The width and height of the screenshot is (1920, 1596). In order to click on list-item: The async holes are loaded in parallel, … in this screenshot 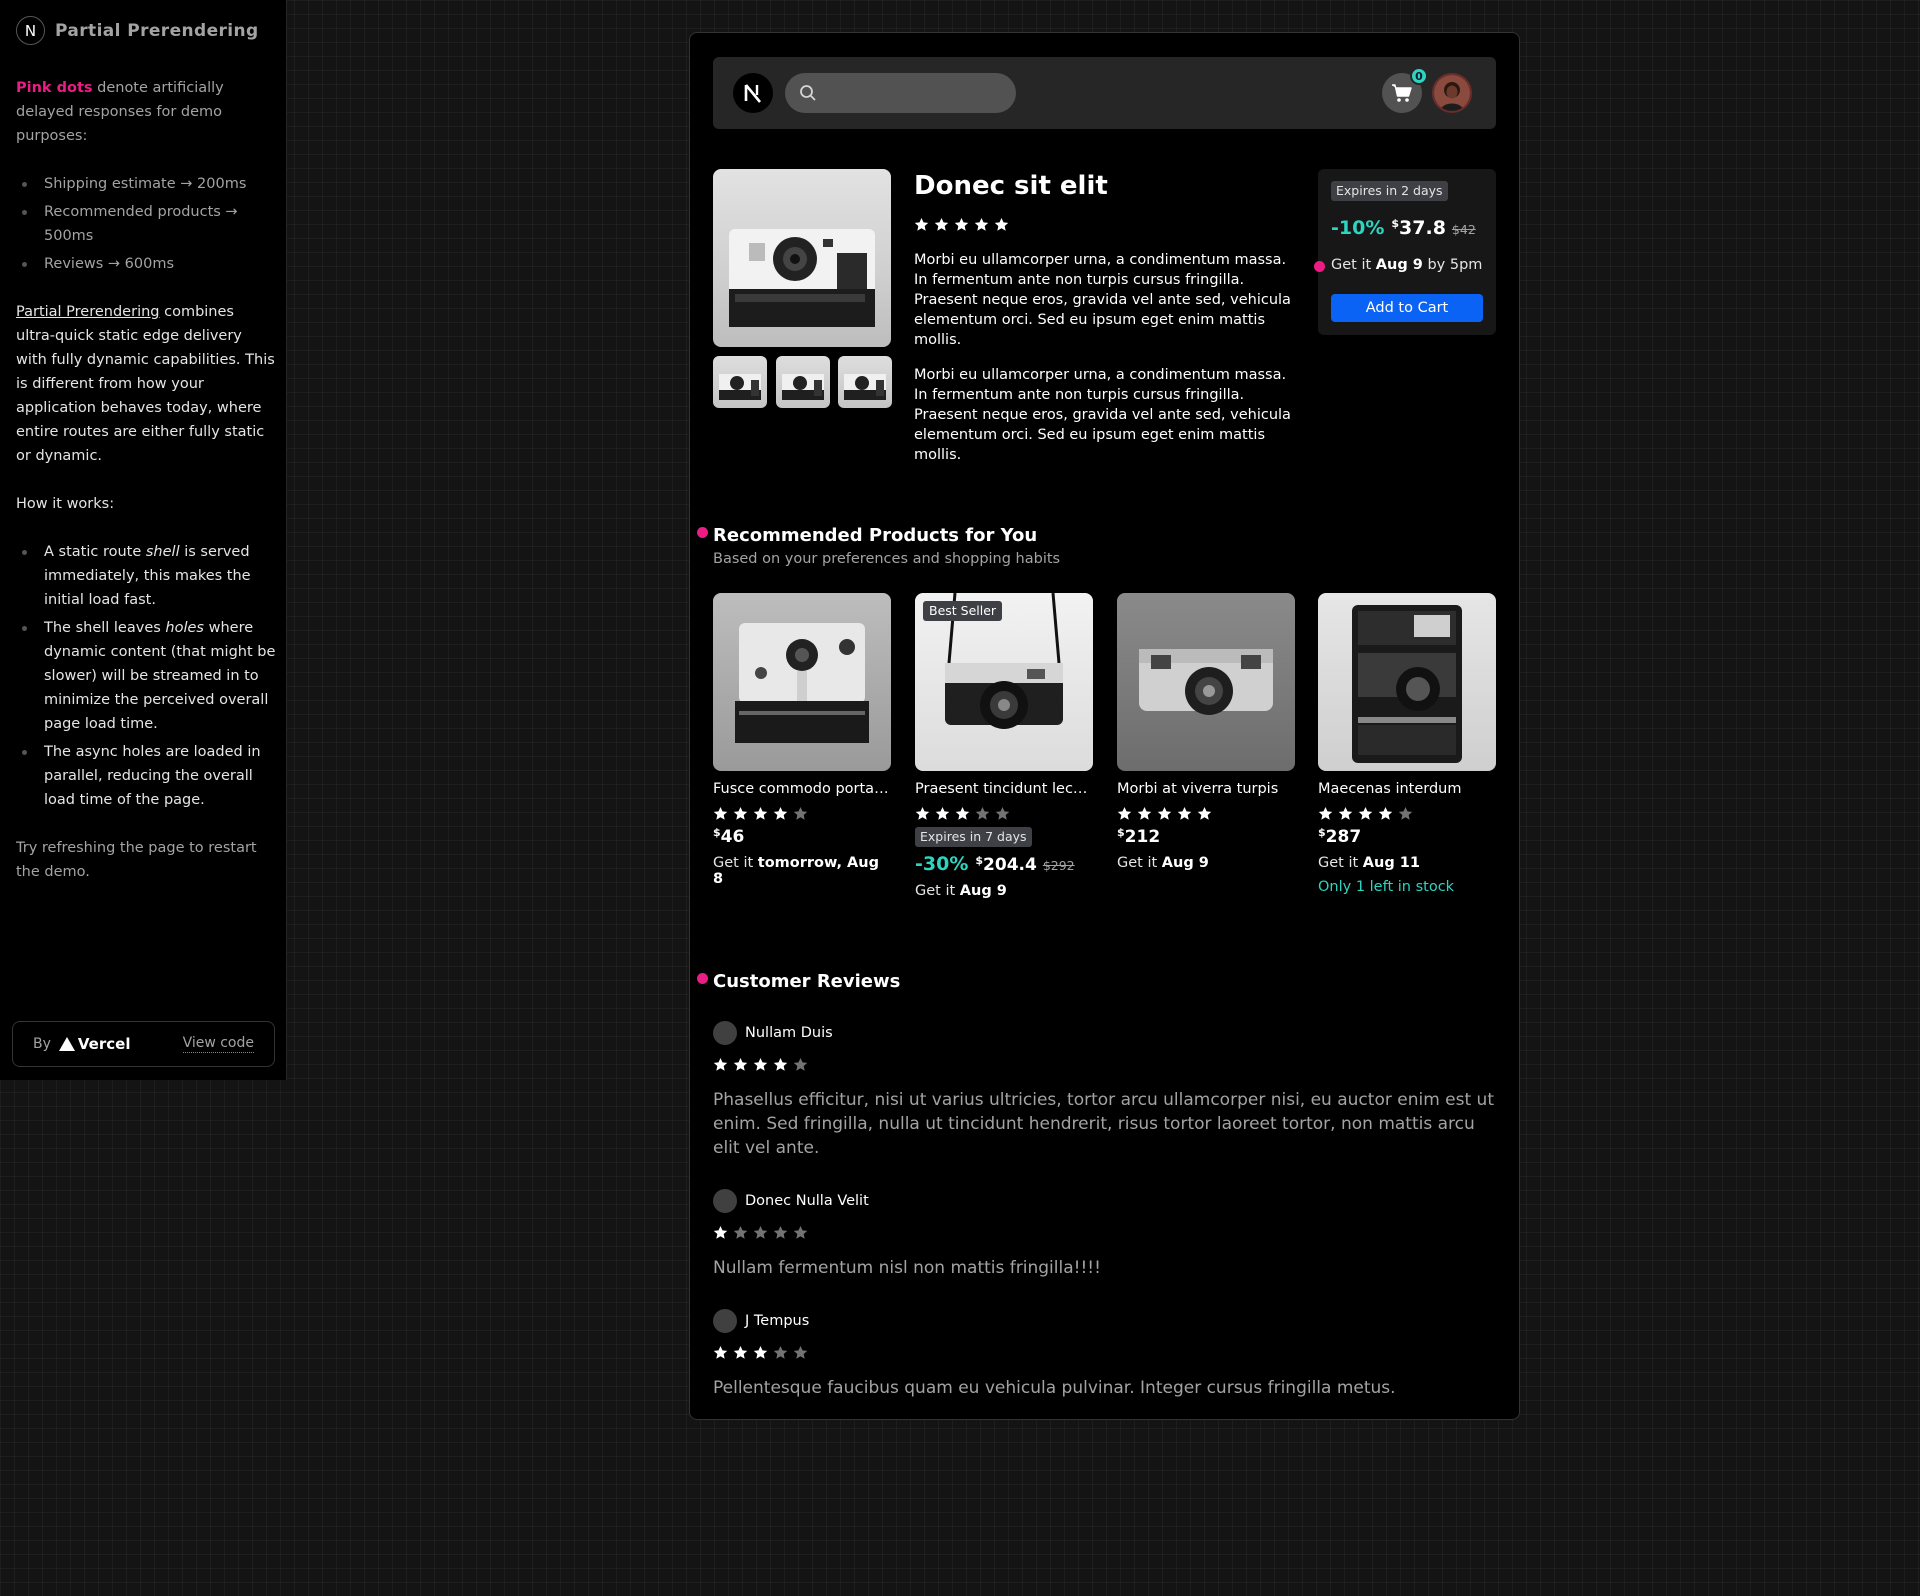, I will do `click(146, 776)`.